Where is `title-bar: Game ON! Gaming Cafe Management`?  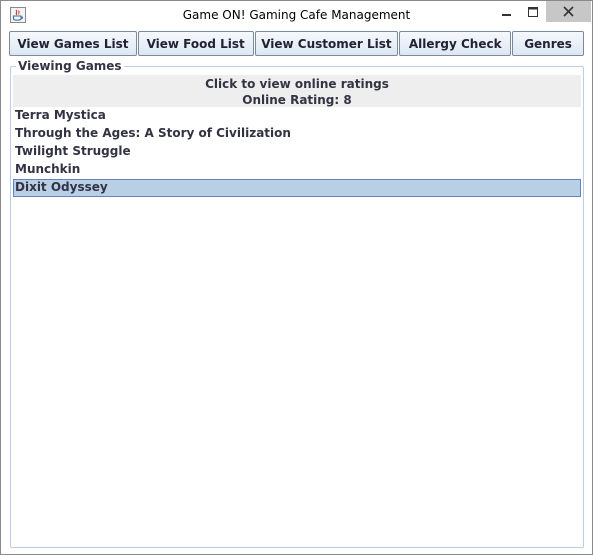 title-bar: Game ON! Gaming Cafe Management is located at coordinates (296, 15).